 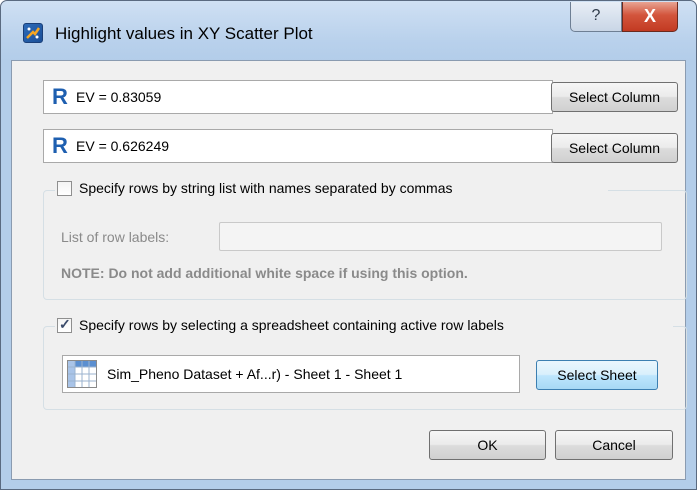 What do you see at coordinates (82, 374) in the screenshot?
I see `spreadsheet-icon` at bounding box center [82, 374].